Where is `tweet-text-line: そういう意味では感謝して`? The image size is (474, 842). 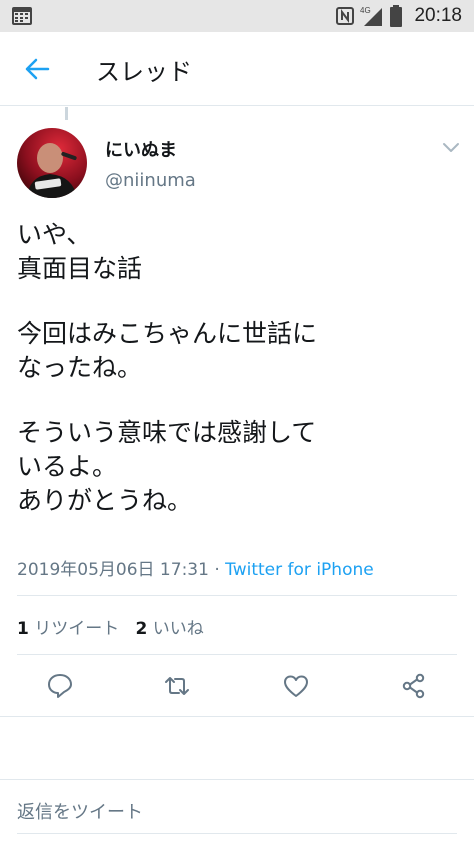 tweet-text-line: そういう意味では感謝して is located at coordinates (167, 432).